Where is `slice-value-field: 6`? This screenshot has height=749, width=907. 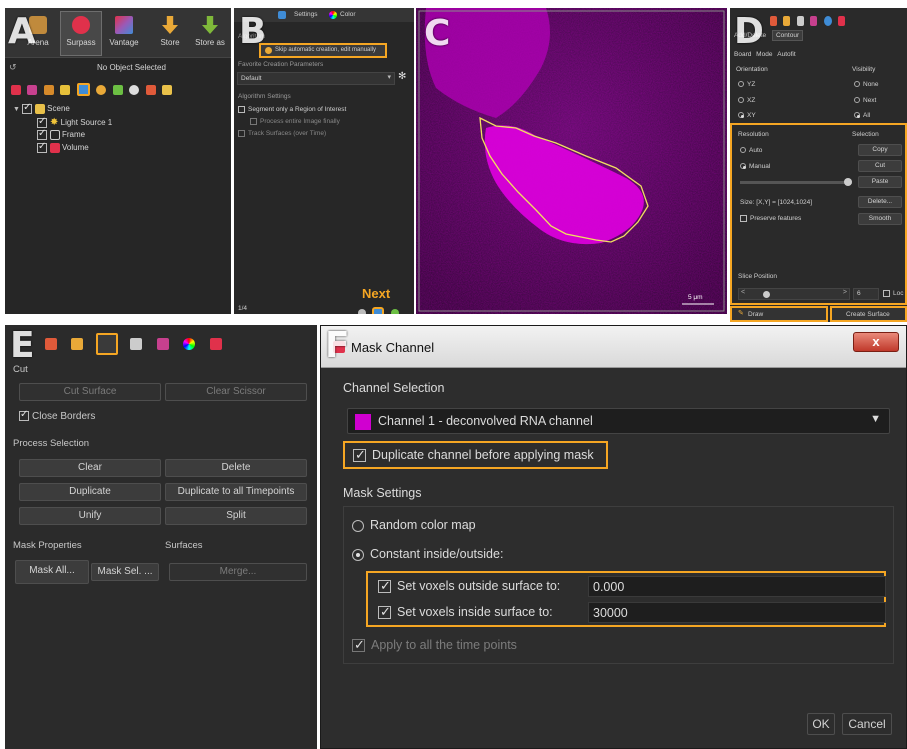 slice-value-field: 6 is located at coordinates (866, 294).